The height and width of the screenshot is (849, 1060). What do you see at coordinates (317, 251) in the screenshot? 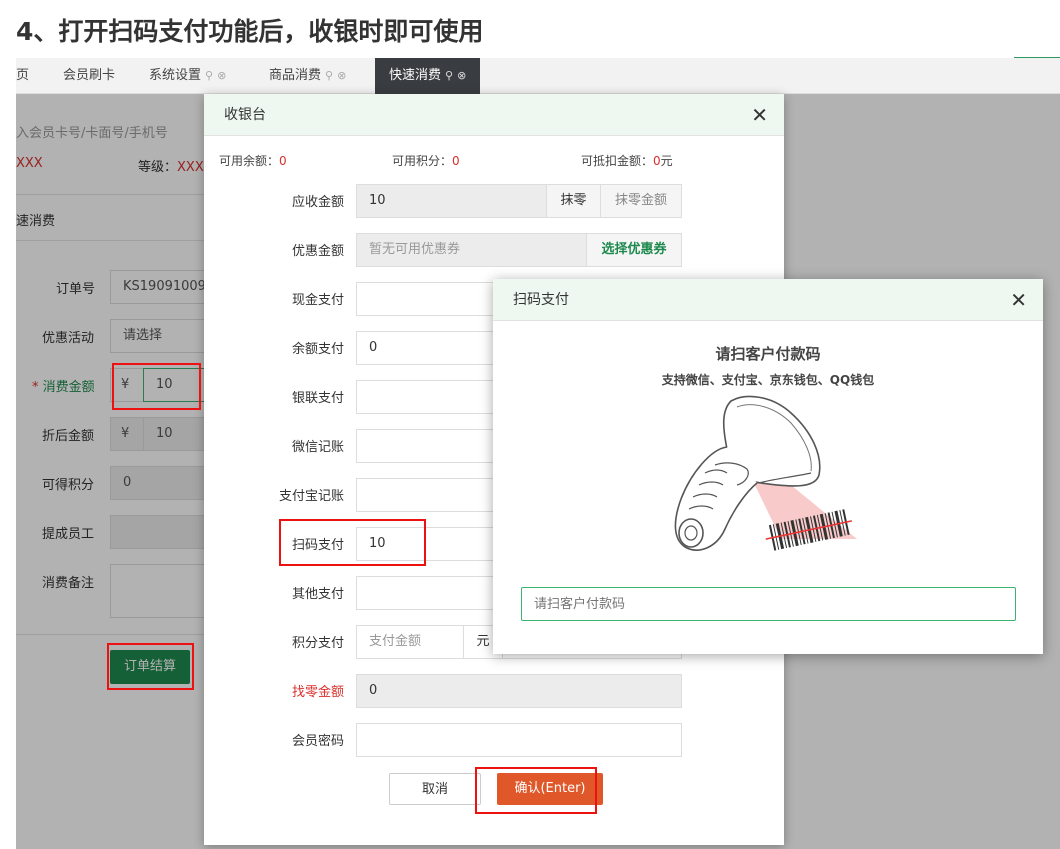
I see `discount-label: 优惠金额` at bounding box center [317, 251].